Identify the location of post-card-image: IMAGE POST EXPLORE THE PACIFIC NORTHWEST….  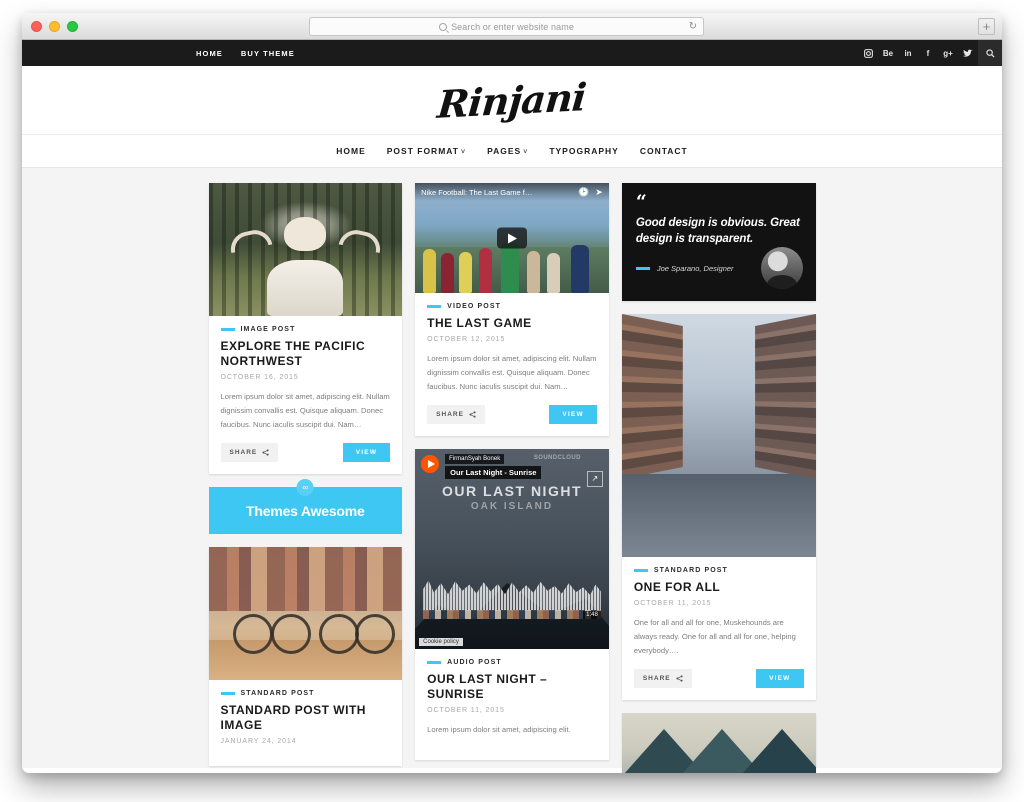
(305, 329).